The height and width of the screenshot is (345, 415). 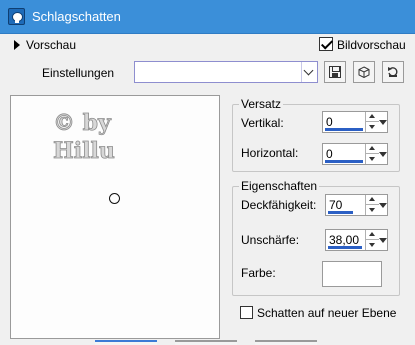 I want to click on bildvorschau-checkbox, so click(x=326, y=44).